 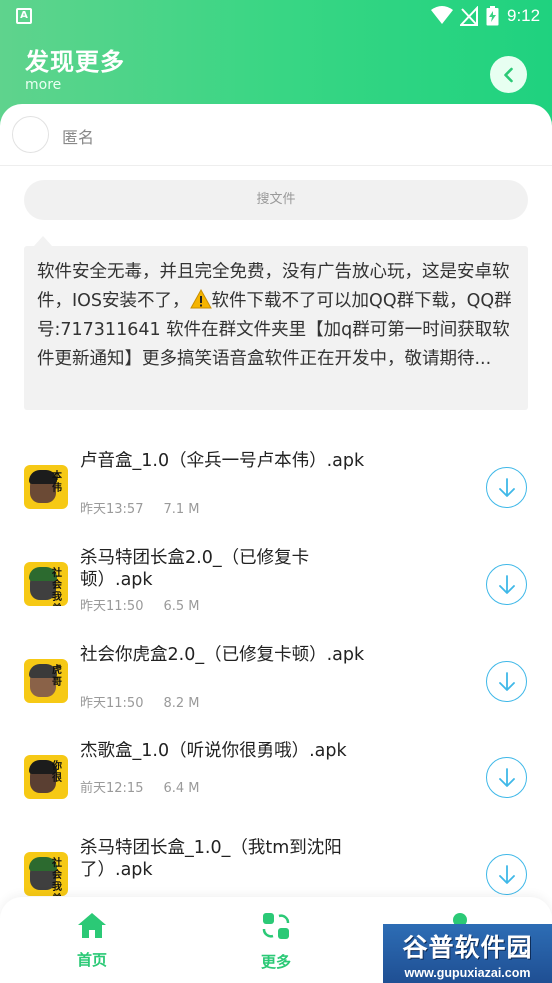 What do you see at coordinates (467, 973) in the screenshot?
I see `watermark-url: www.gupuxiazai.com` at bounding box center [467, 973].